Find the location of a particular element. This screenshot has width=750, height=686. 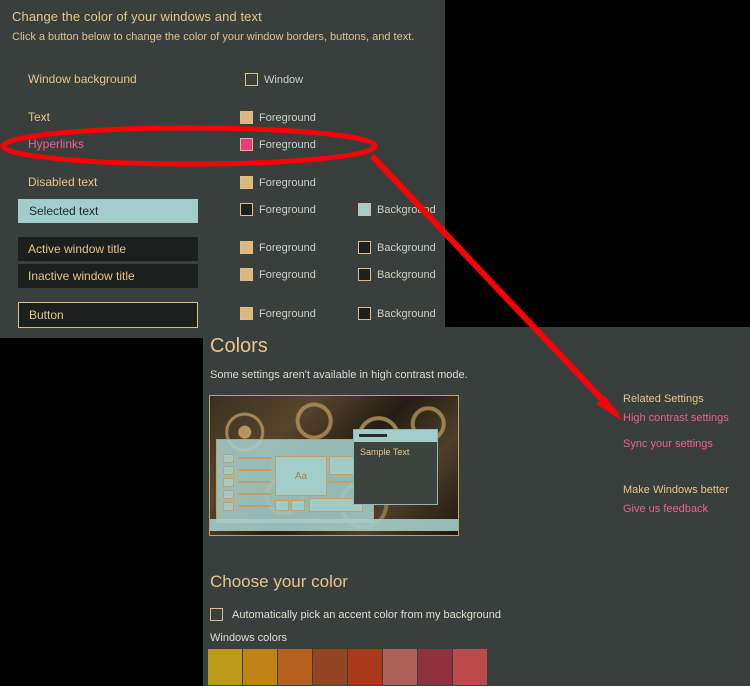

chip-group-active-background: Background is located at coordinates (397, 247).